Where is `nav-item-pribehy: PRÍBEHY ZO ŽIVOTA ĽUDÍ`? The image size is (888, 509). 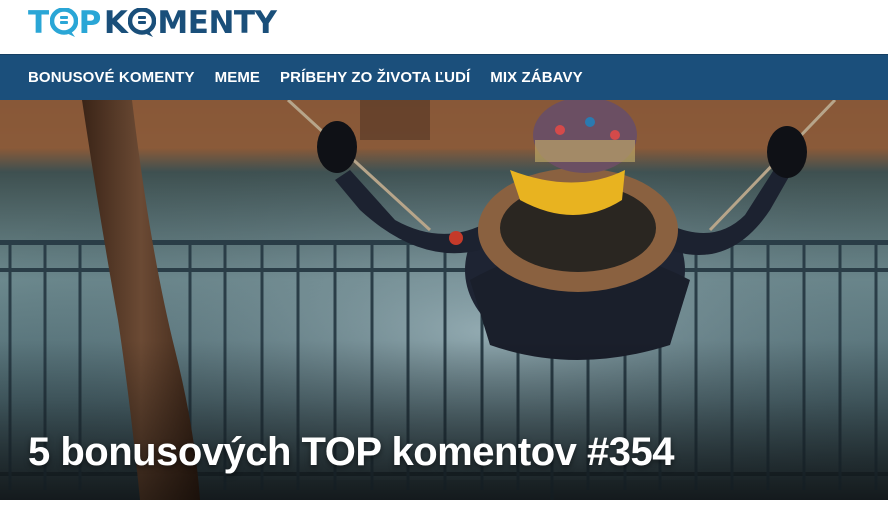 nav-item-pribehy: PRÍBEHY ZO ŽIVOTA ĽUDÍ is located at coordinates (375, 77).